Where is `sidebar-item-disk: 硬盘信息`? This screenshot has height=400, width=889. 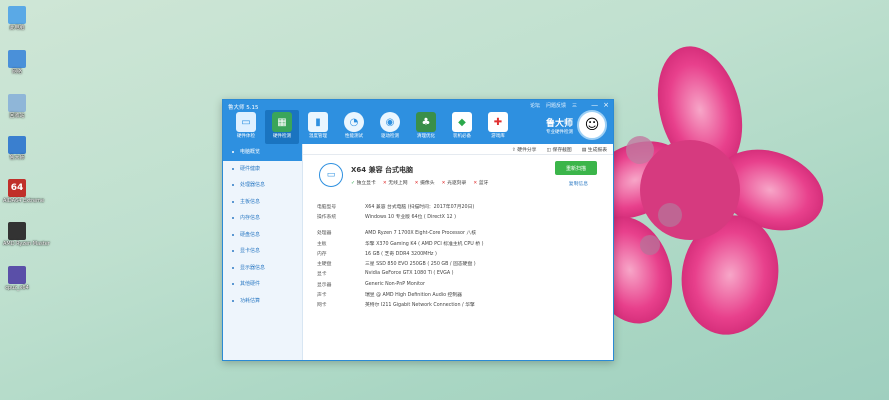 sidebar-item-disk: 硬盘信息 is located at coordinates (262, 235).